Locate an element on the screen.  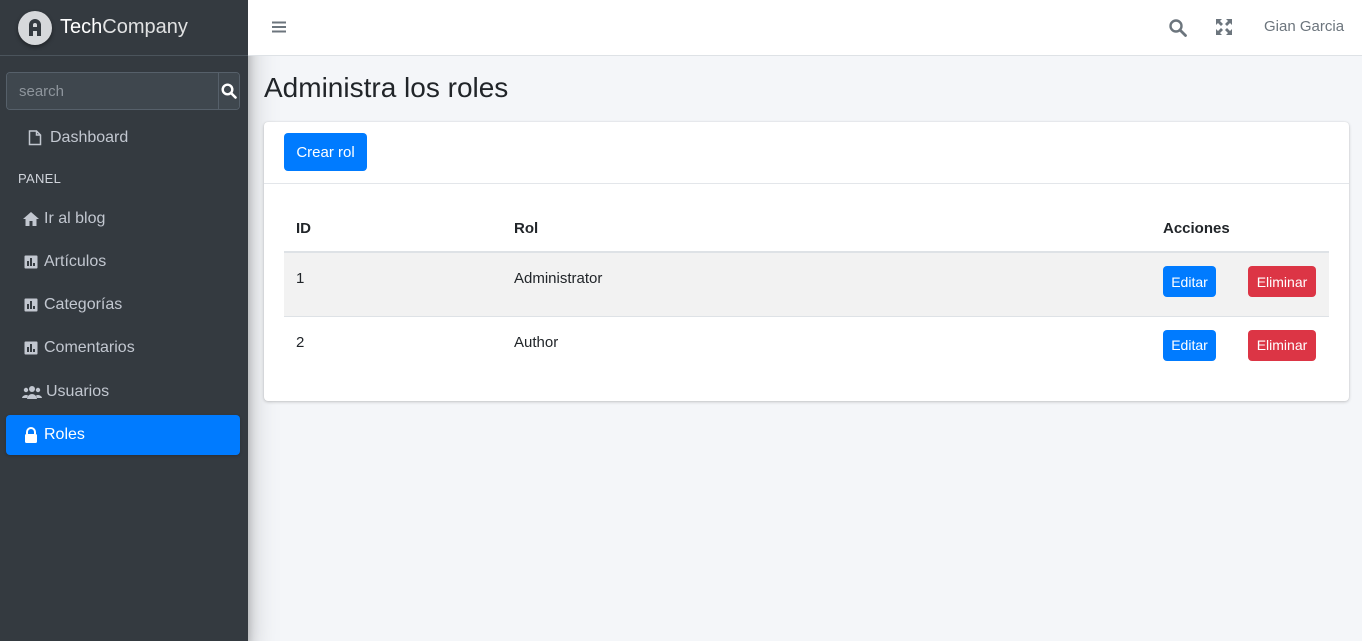
sidebar-search is located at coordinates (123, 91).